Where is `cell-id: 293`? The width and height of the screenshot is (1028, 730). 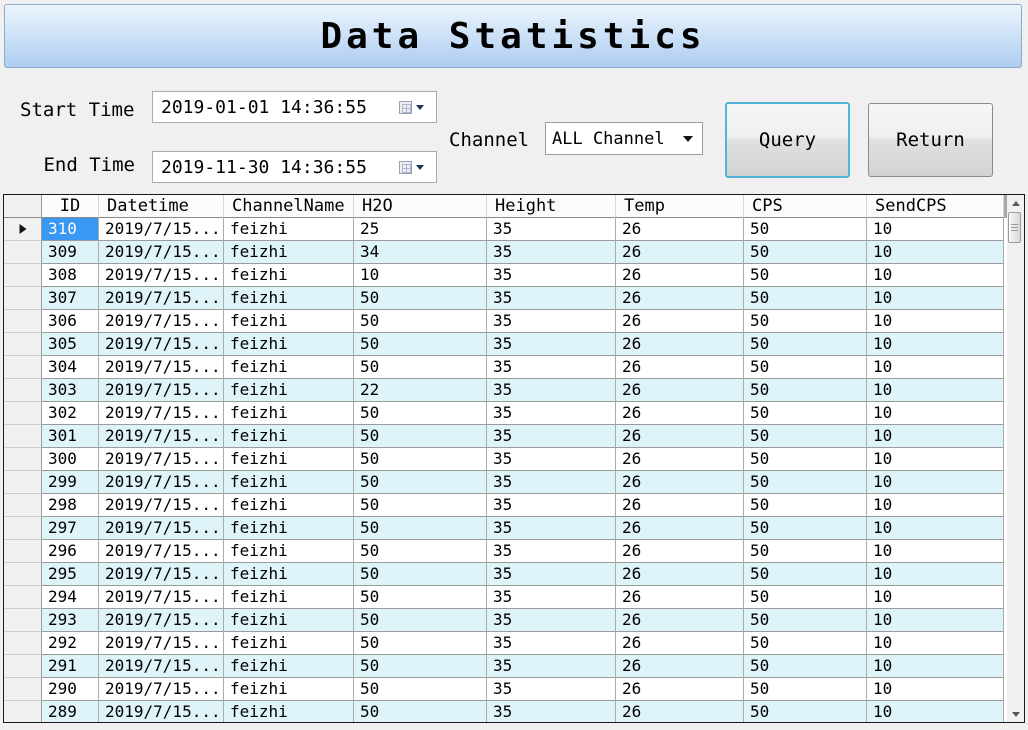 cell-id: 293 is located at coordinates (70, 620).